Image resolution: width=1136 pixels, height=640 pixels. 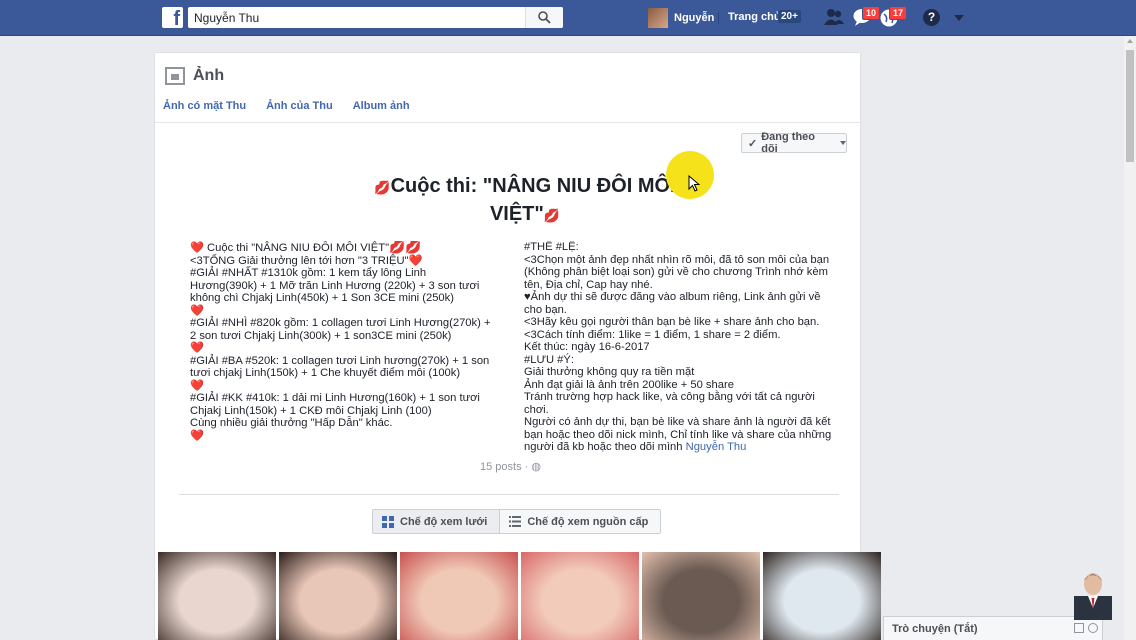 What do you see at coordinates (175, 76) in the screenshot?
I see `photos-icon` at bounding box center [175, 76].